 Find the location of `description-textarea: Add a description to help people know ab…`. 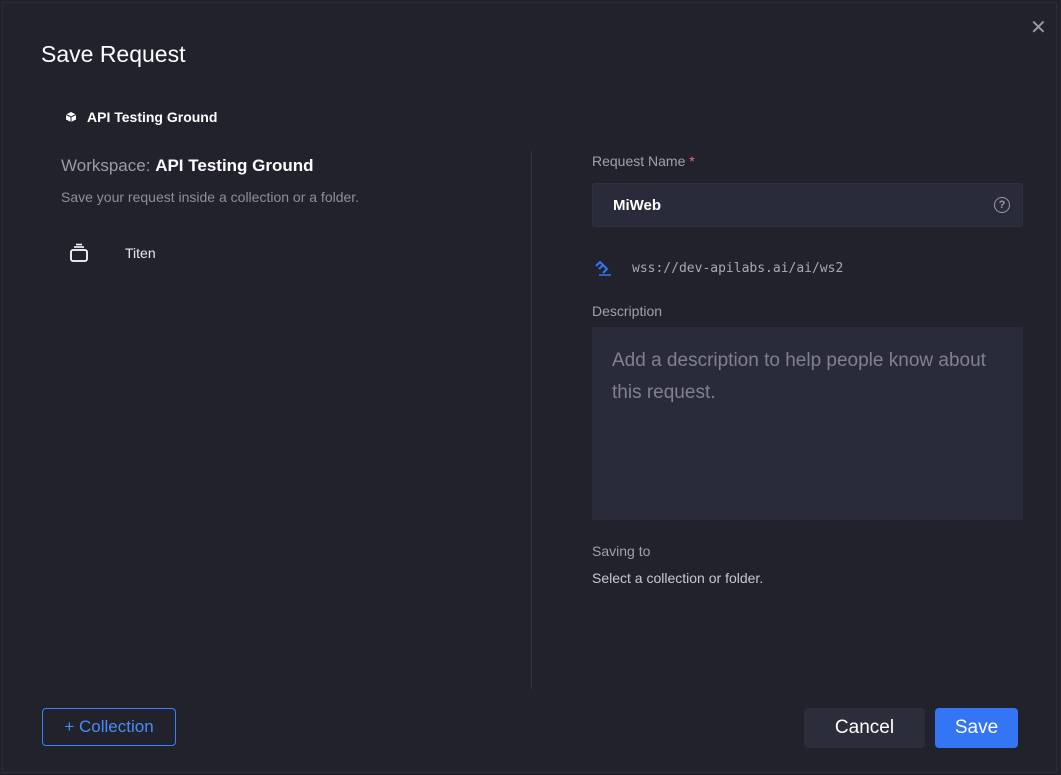

description-textarea: Add a description to help people know ab… is located at coordinates (807, 423).